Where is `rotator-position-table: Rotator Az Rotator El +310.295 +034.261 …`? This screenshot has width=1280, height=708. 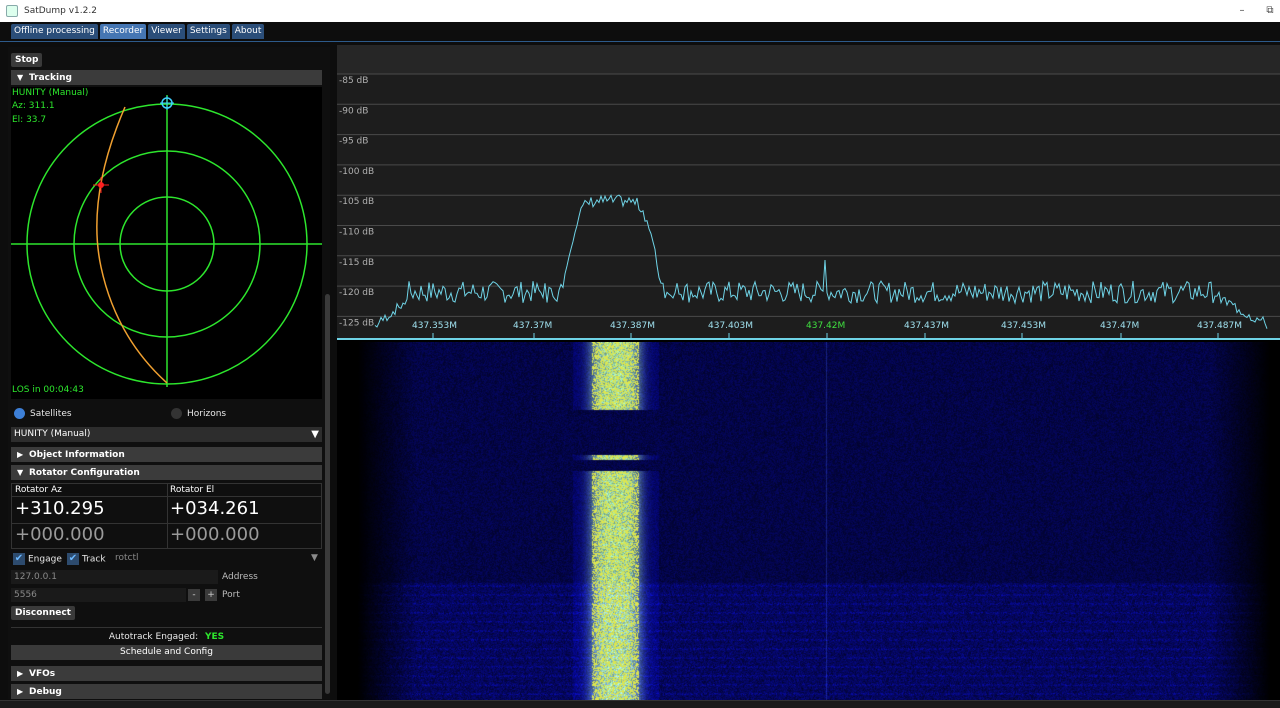
rotator-position-table: Rotator Az Rotator El +310.295 +034.261 … is located at coordinates (166, 516).